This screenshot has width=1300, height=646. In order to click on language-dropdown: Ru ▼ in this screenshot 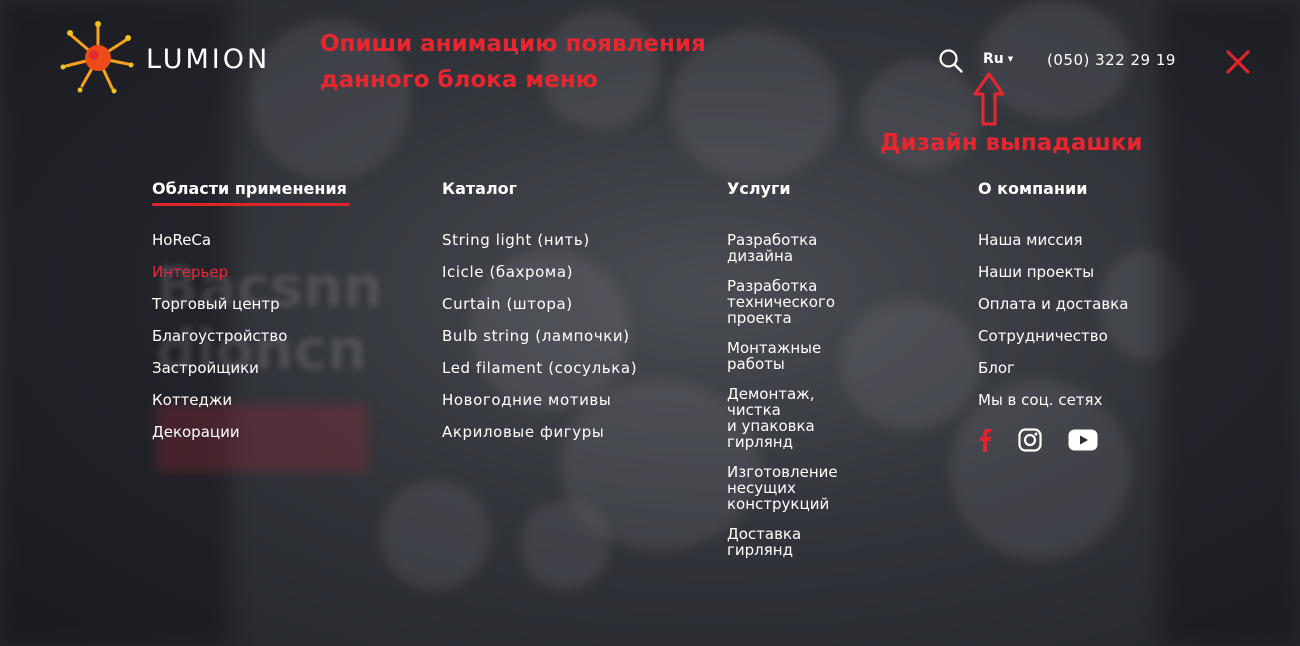, I will do `click(998, 59)`.